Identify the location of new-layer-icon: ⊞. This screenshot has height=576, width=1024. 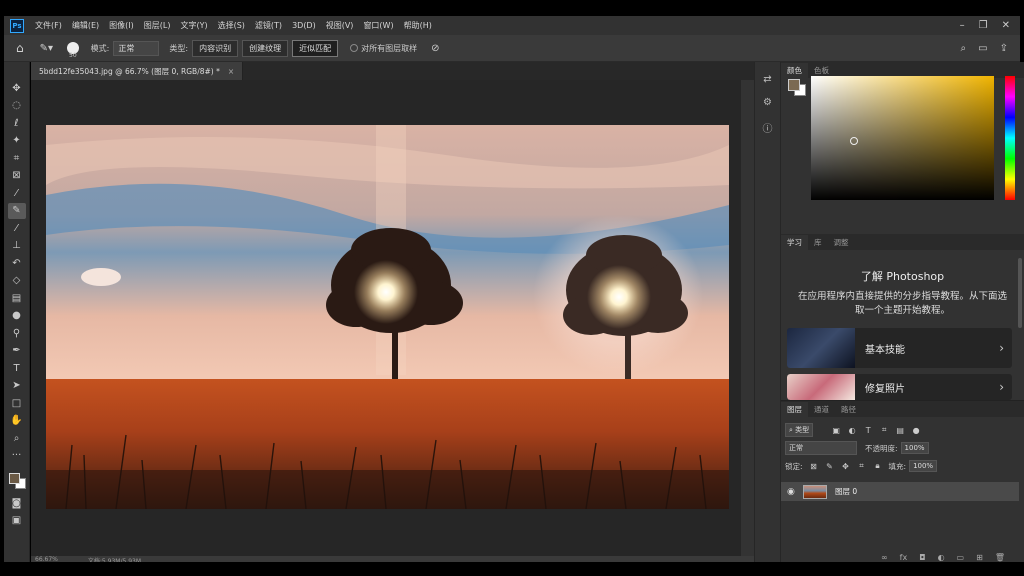
(979, 557).